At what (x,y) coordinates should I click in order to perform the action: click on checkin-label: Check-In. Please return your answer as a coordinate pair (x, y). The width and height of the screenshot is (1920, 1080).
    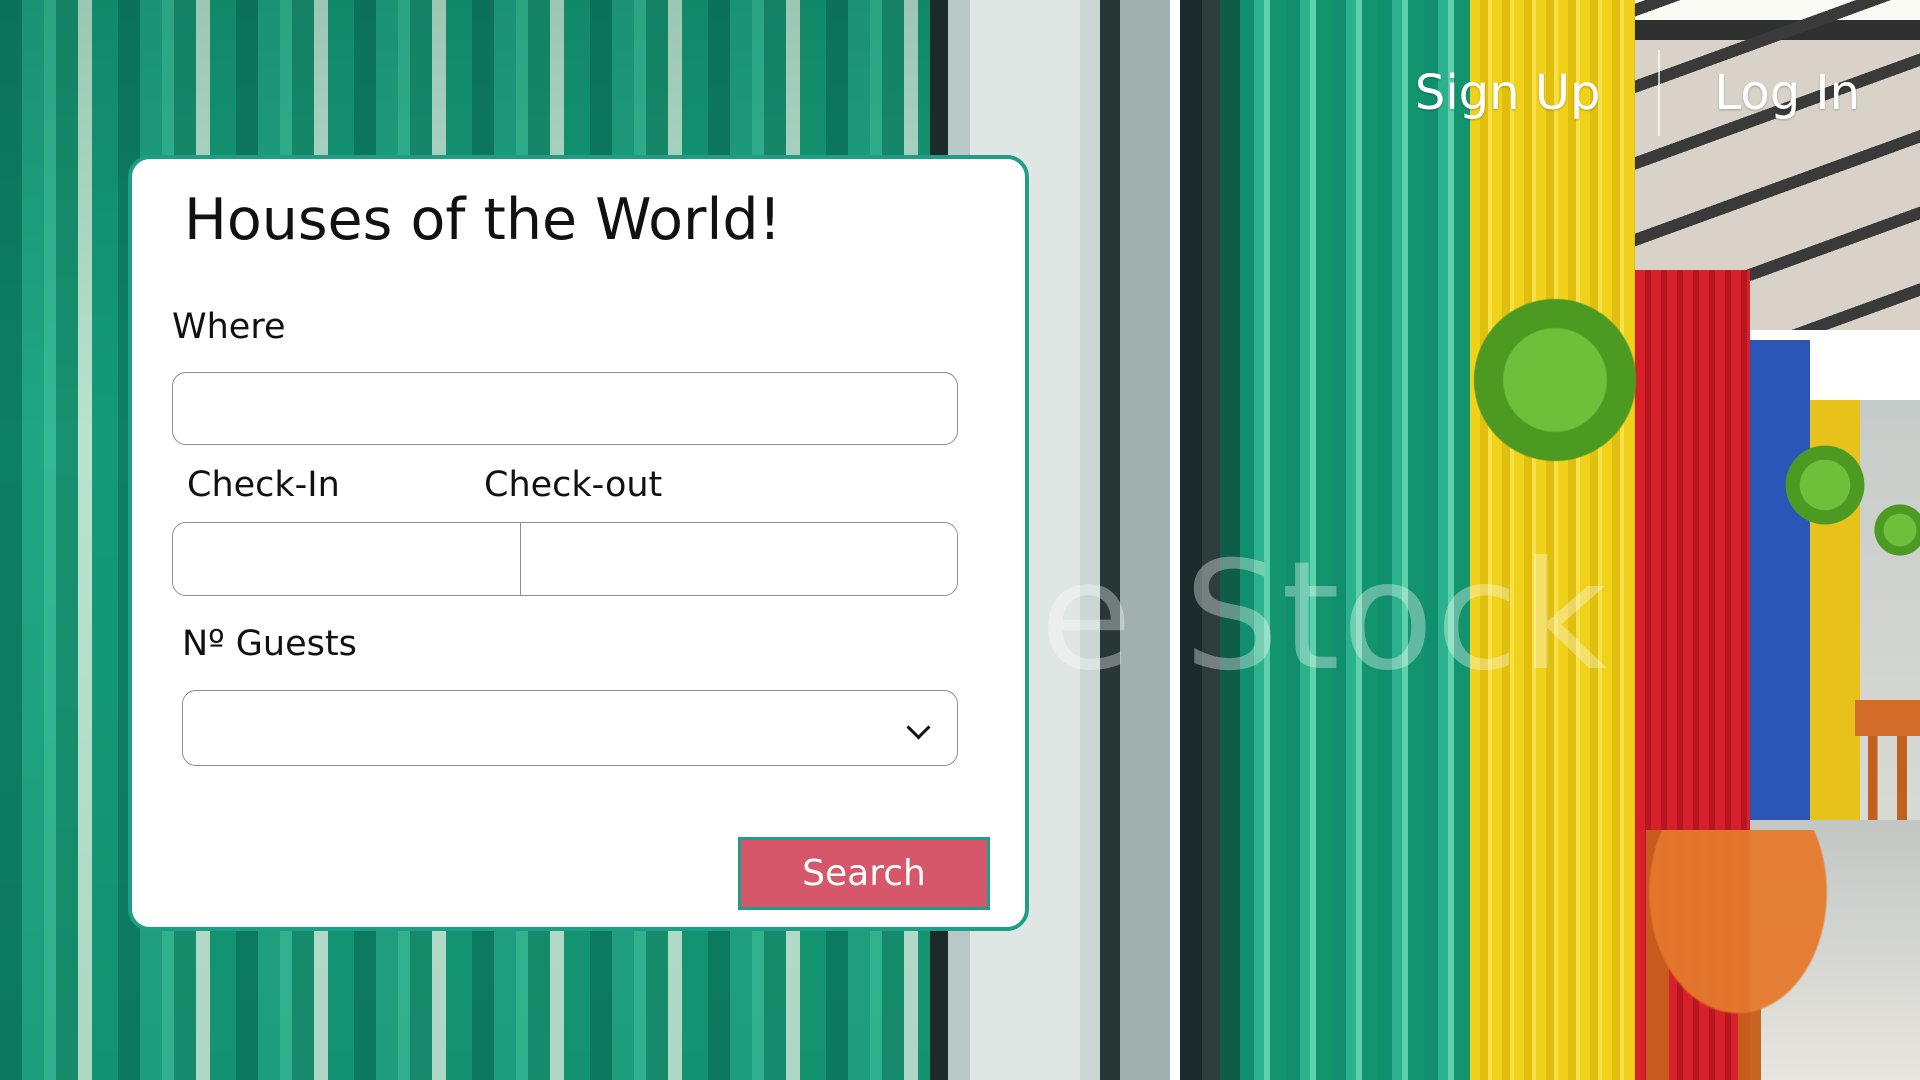
    Looking at the image, I should click on (263, 485).